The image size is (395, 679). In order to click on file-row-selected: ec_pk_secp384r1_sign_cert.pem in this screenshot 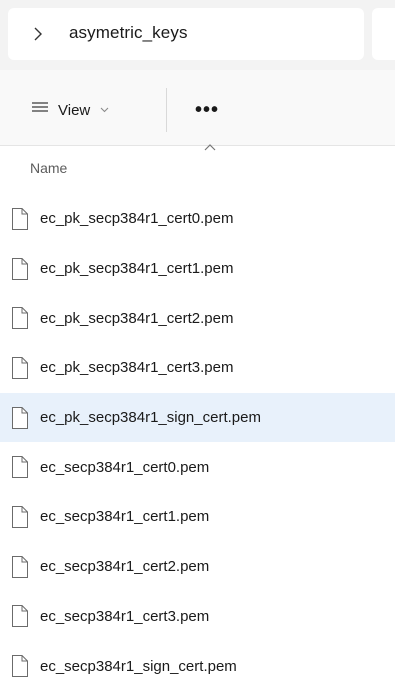, I will do `click(197, 417)`.